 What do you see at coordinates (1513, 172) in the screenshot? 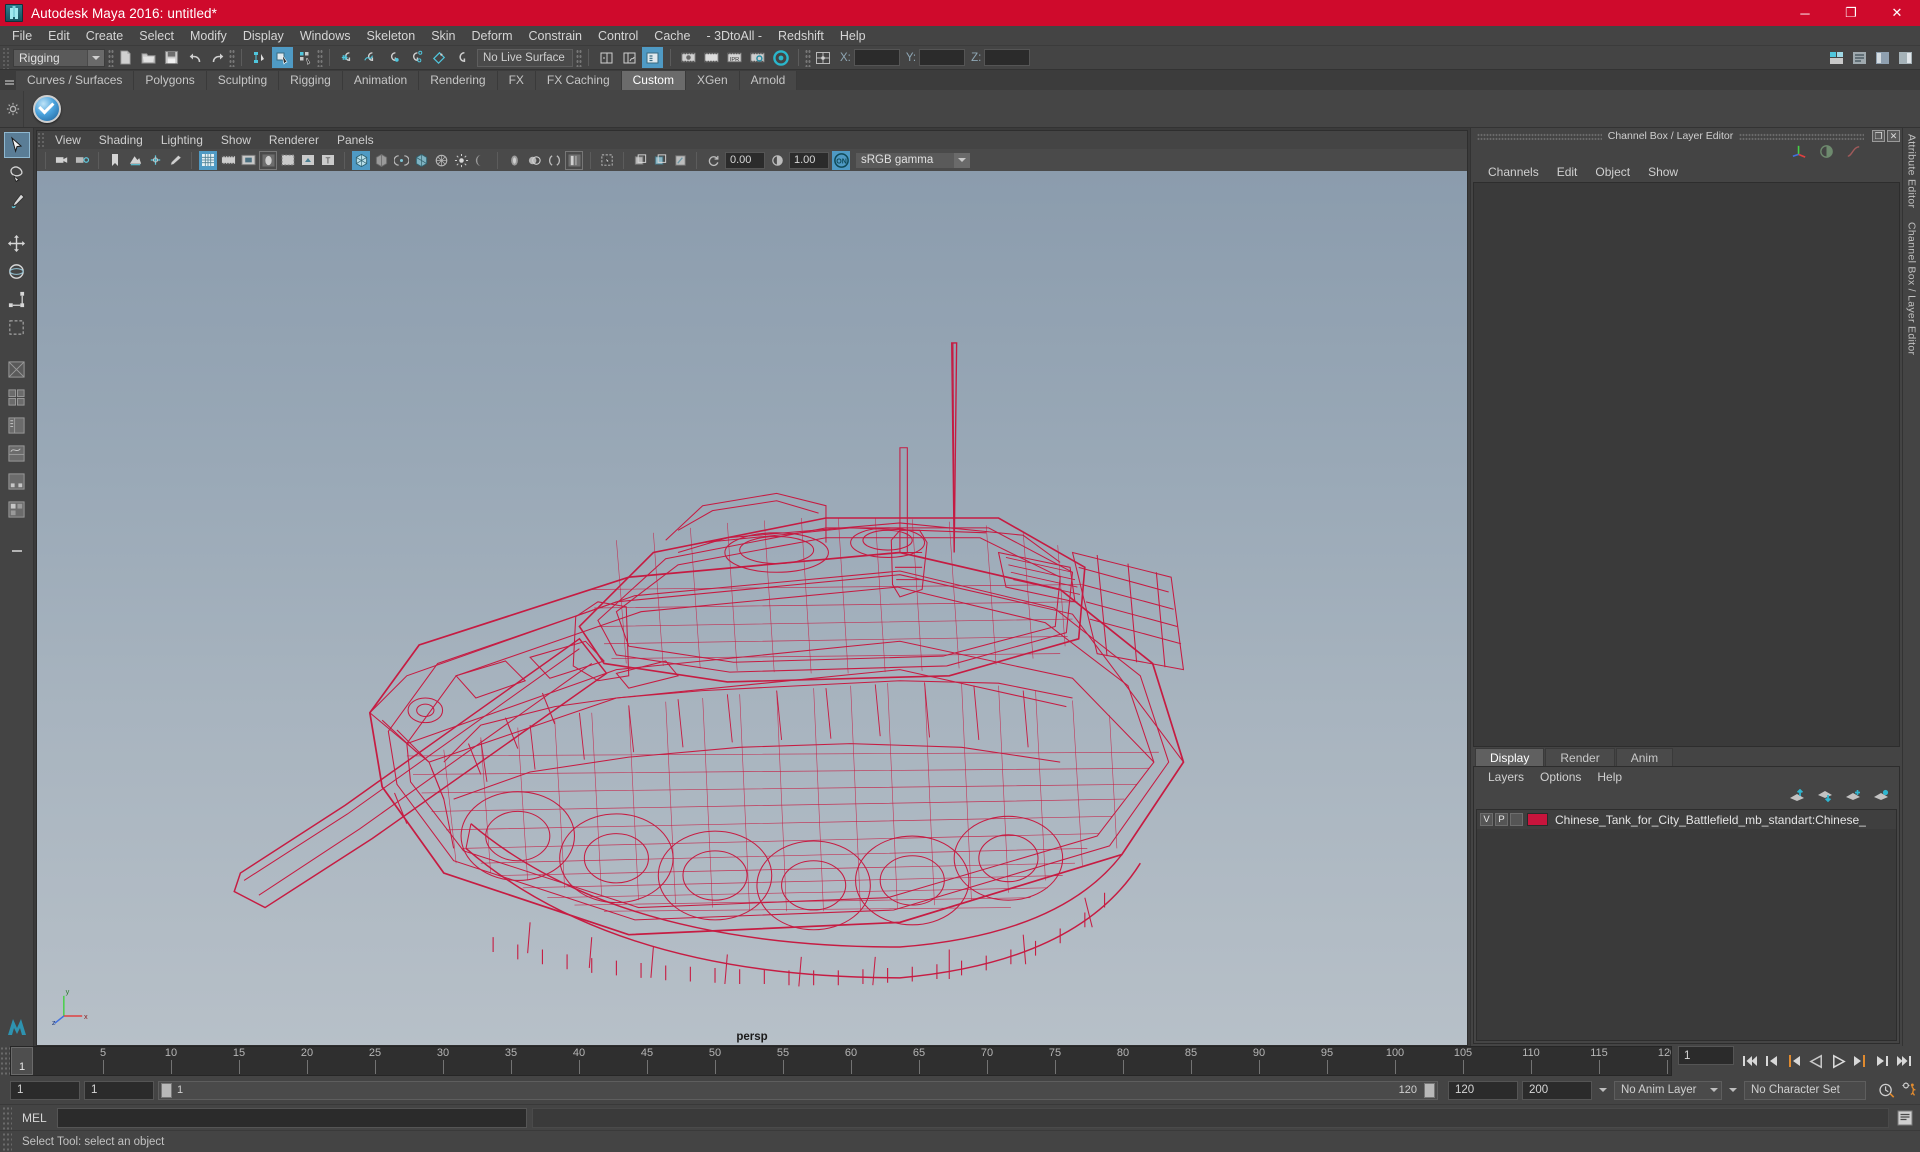
I see `channelbox-menu-channels: Channels` at bounding box center [1513, 172].